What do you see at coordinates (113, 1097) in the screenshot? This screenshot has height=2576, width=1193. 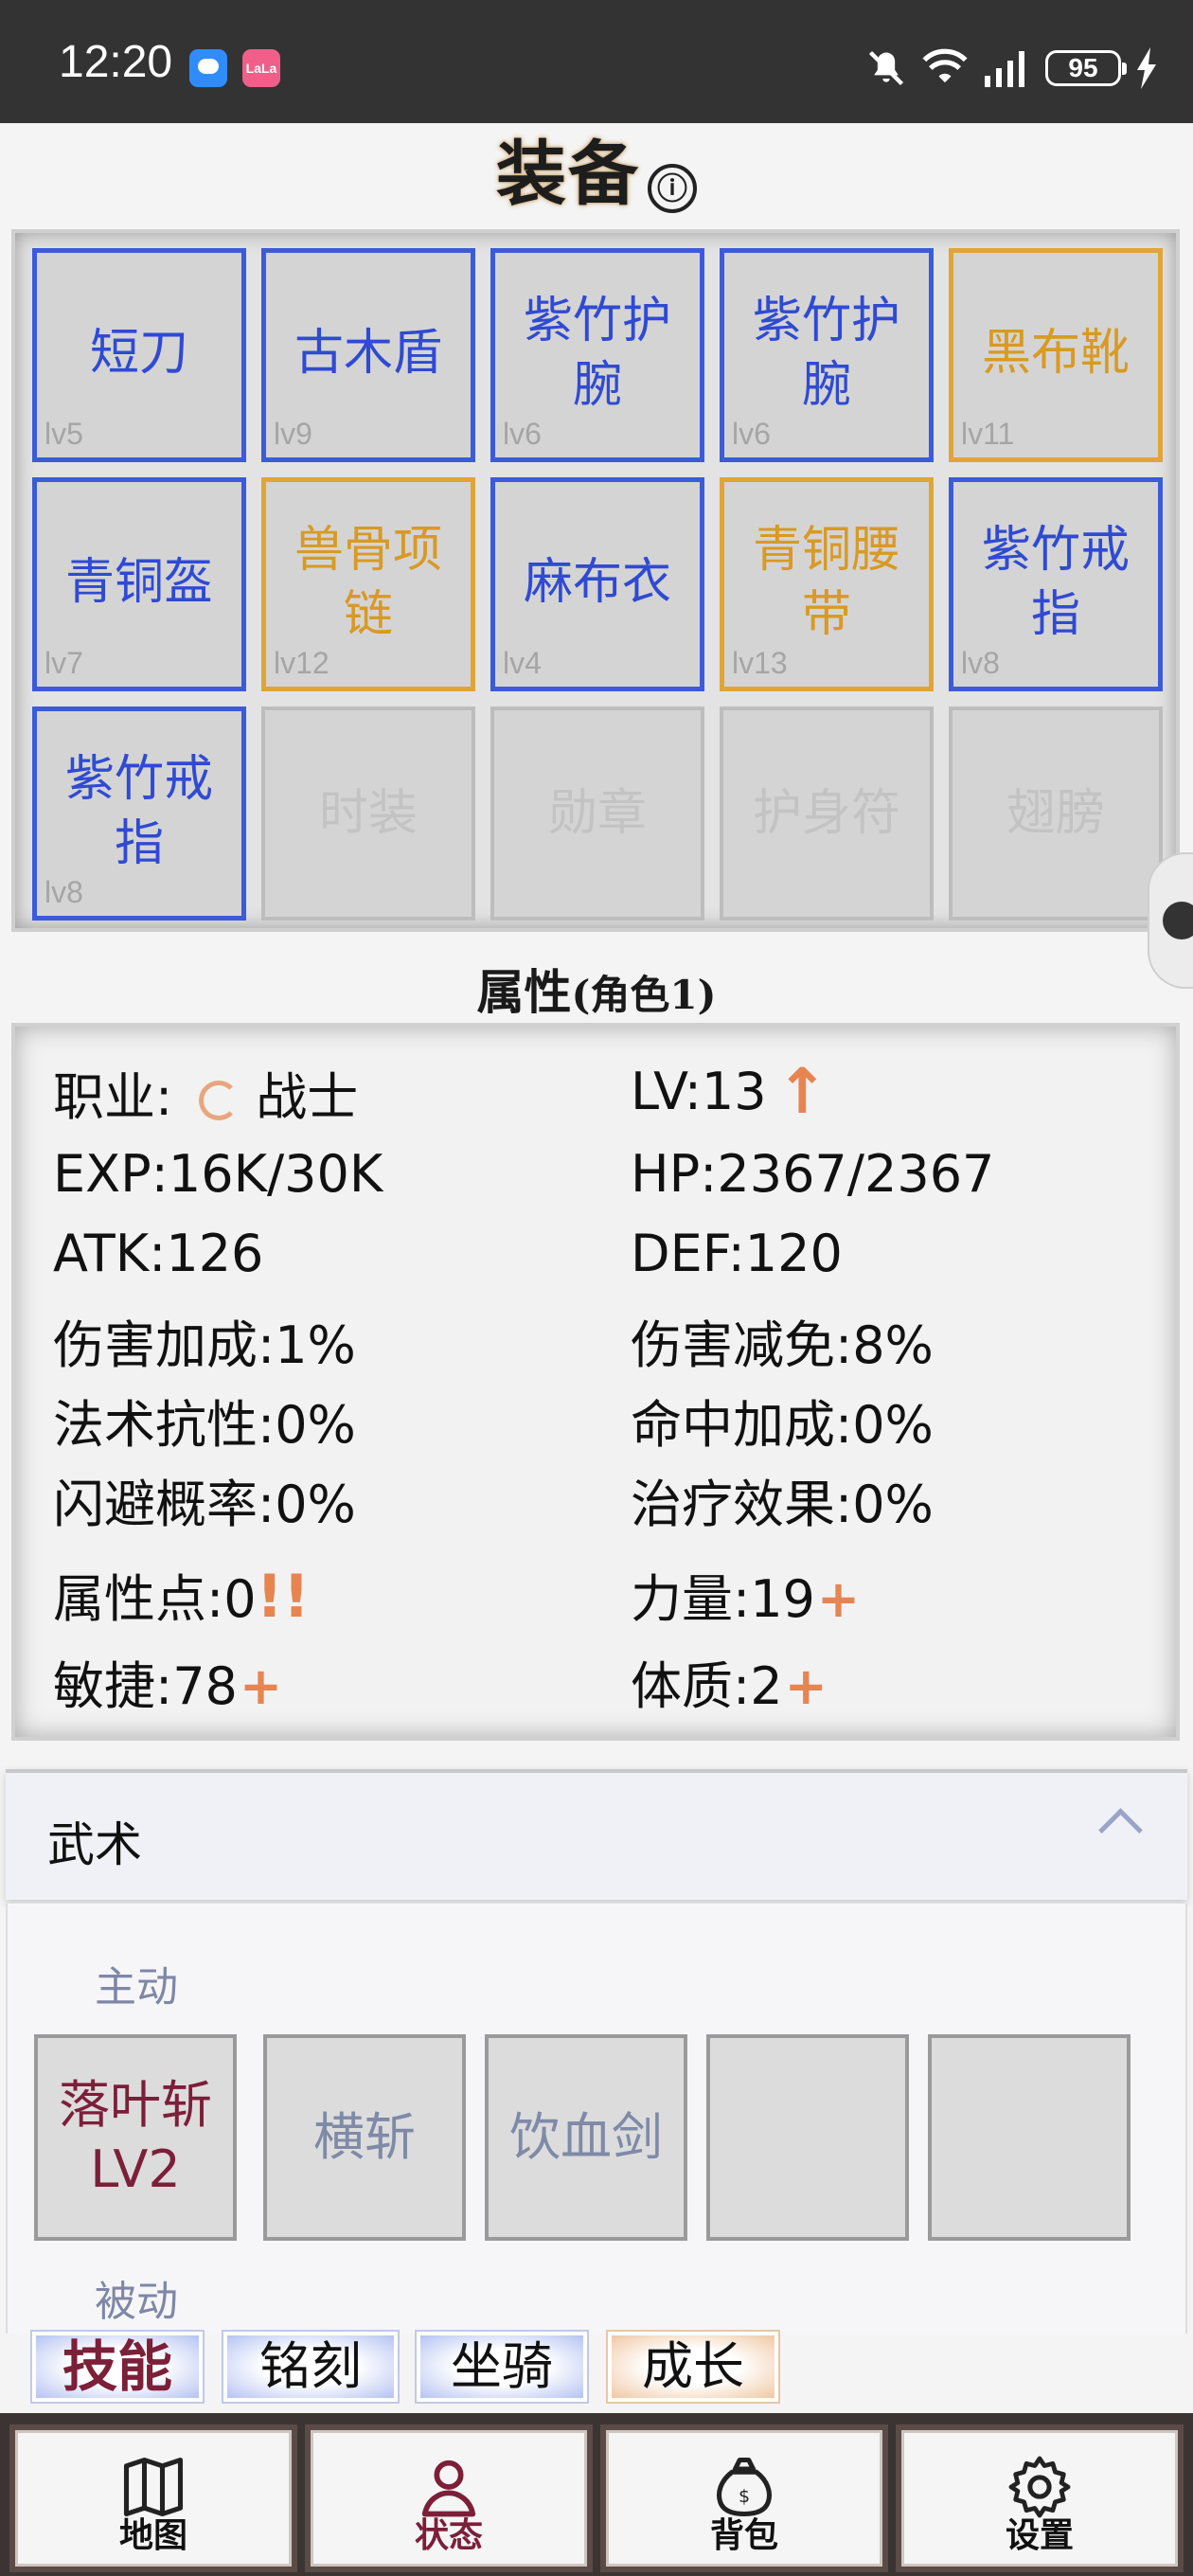 I see `job-label: 职业:` at bounding box center [113, 1097].